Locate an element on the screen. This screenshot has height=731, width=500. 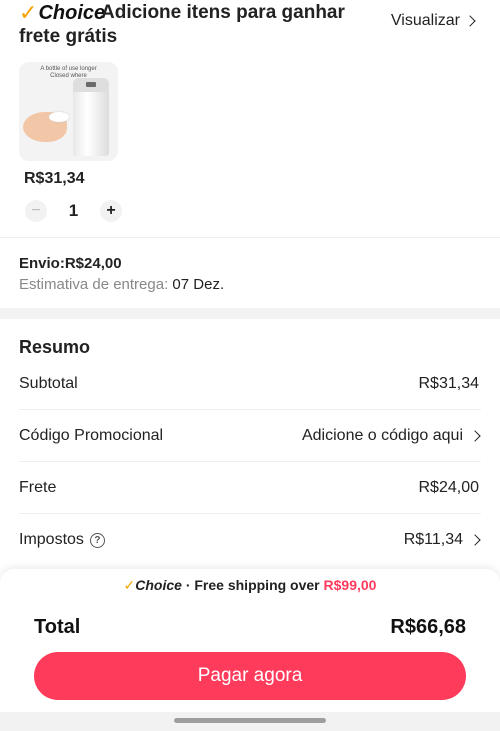
summary-title: Resumo is located at coordinates (55, 347).